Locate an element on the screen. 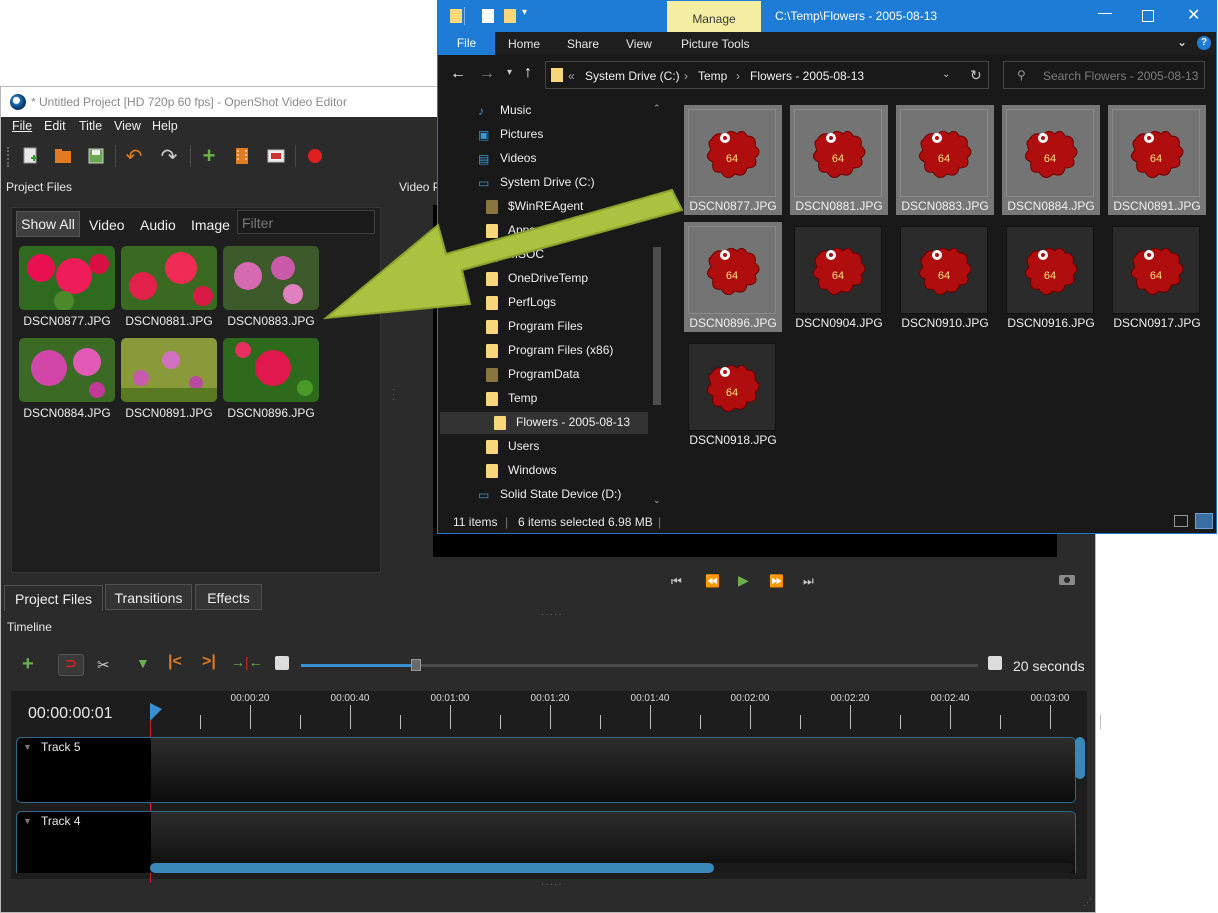 Image resolution: width=1218 pixels, height=913 pixels. jump-end-icon: ⏭ is located at coordinates (808, 581).